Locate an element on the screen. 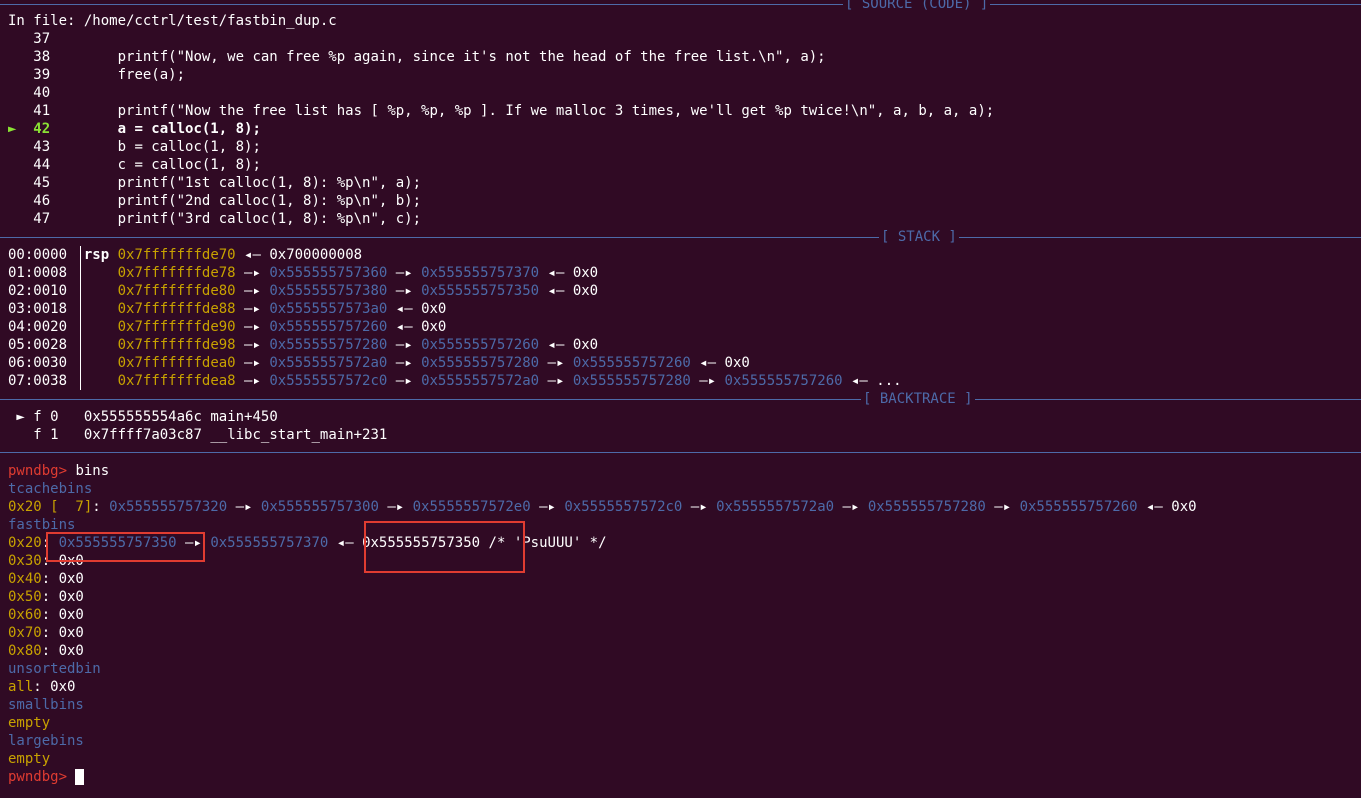  tcache-end: 0x0 is located at coordinates (1184, 507).